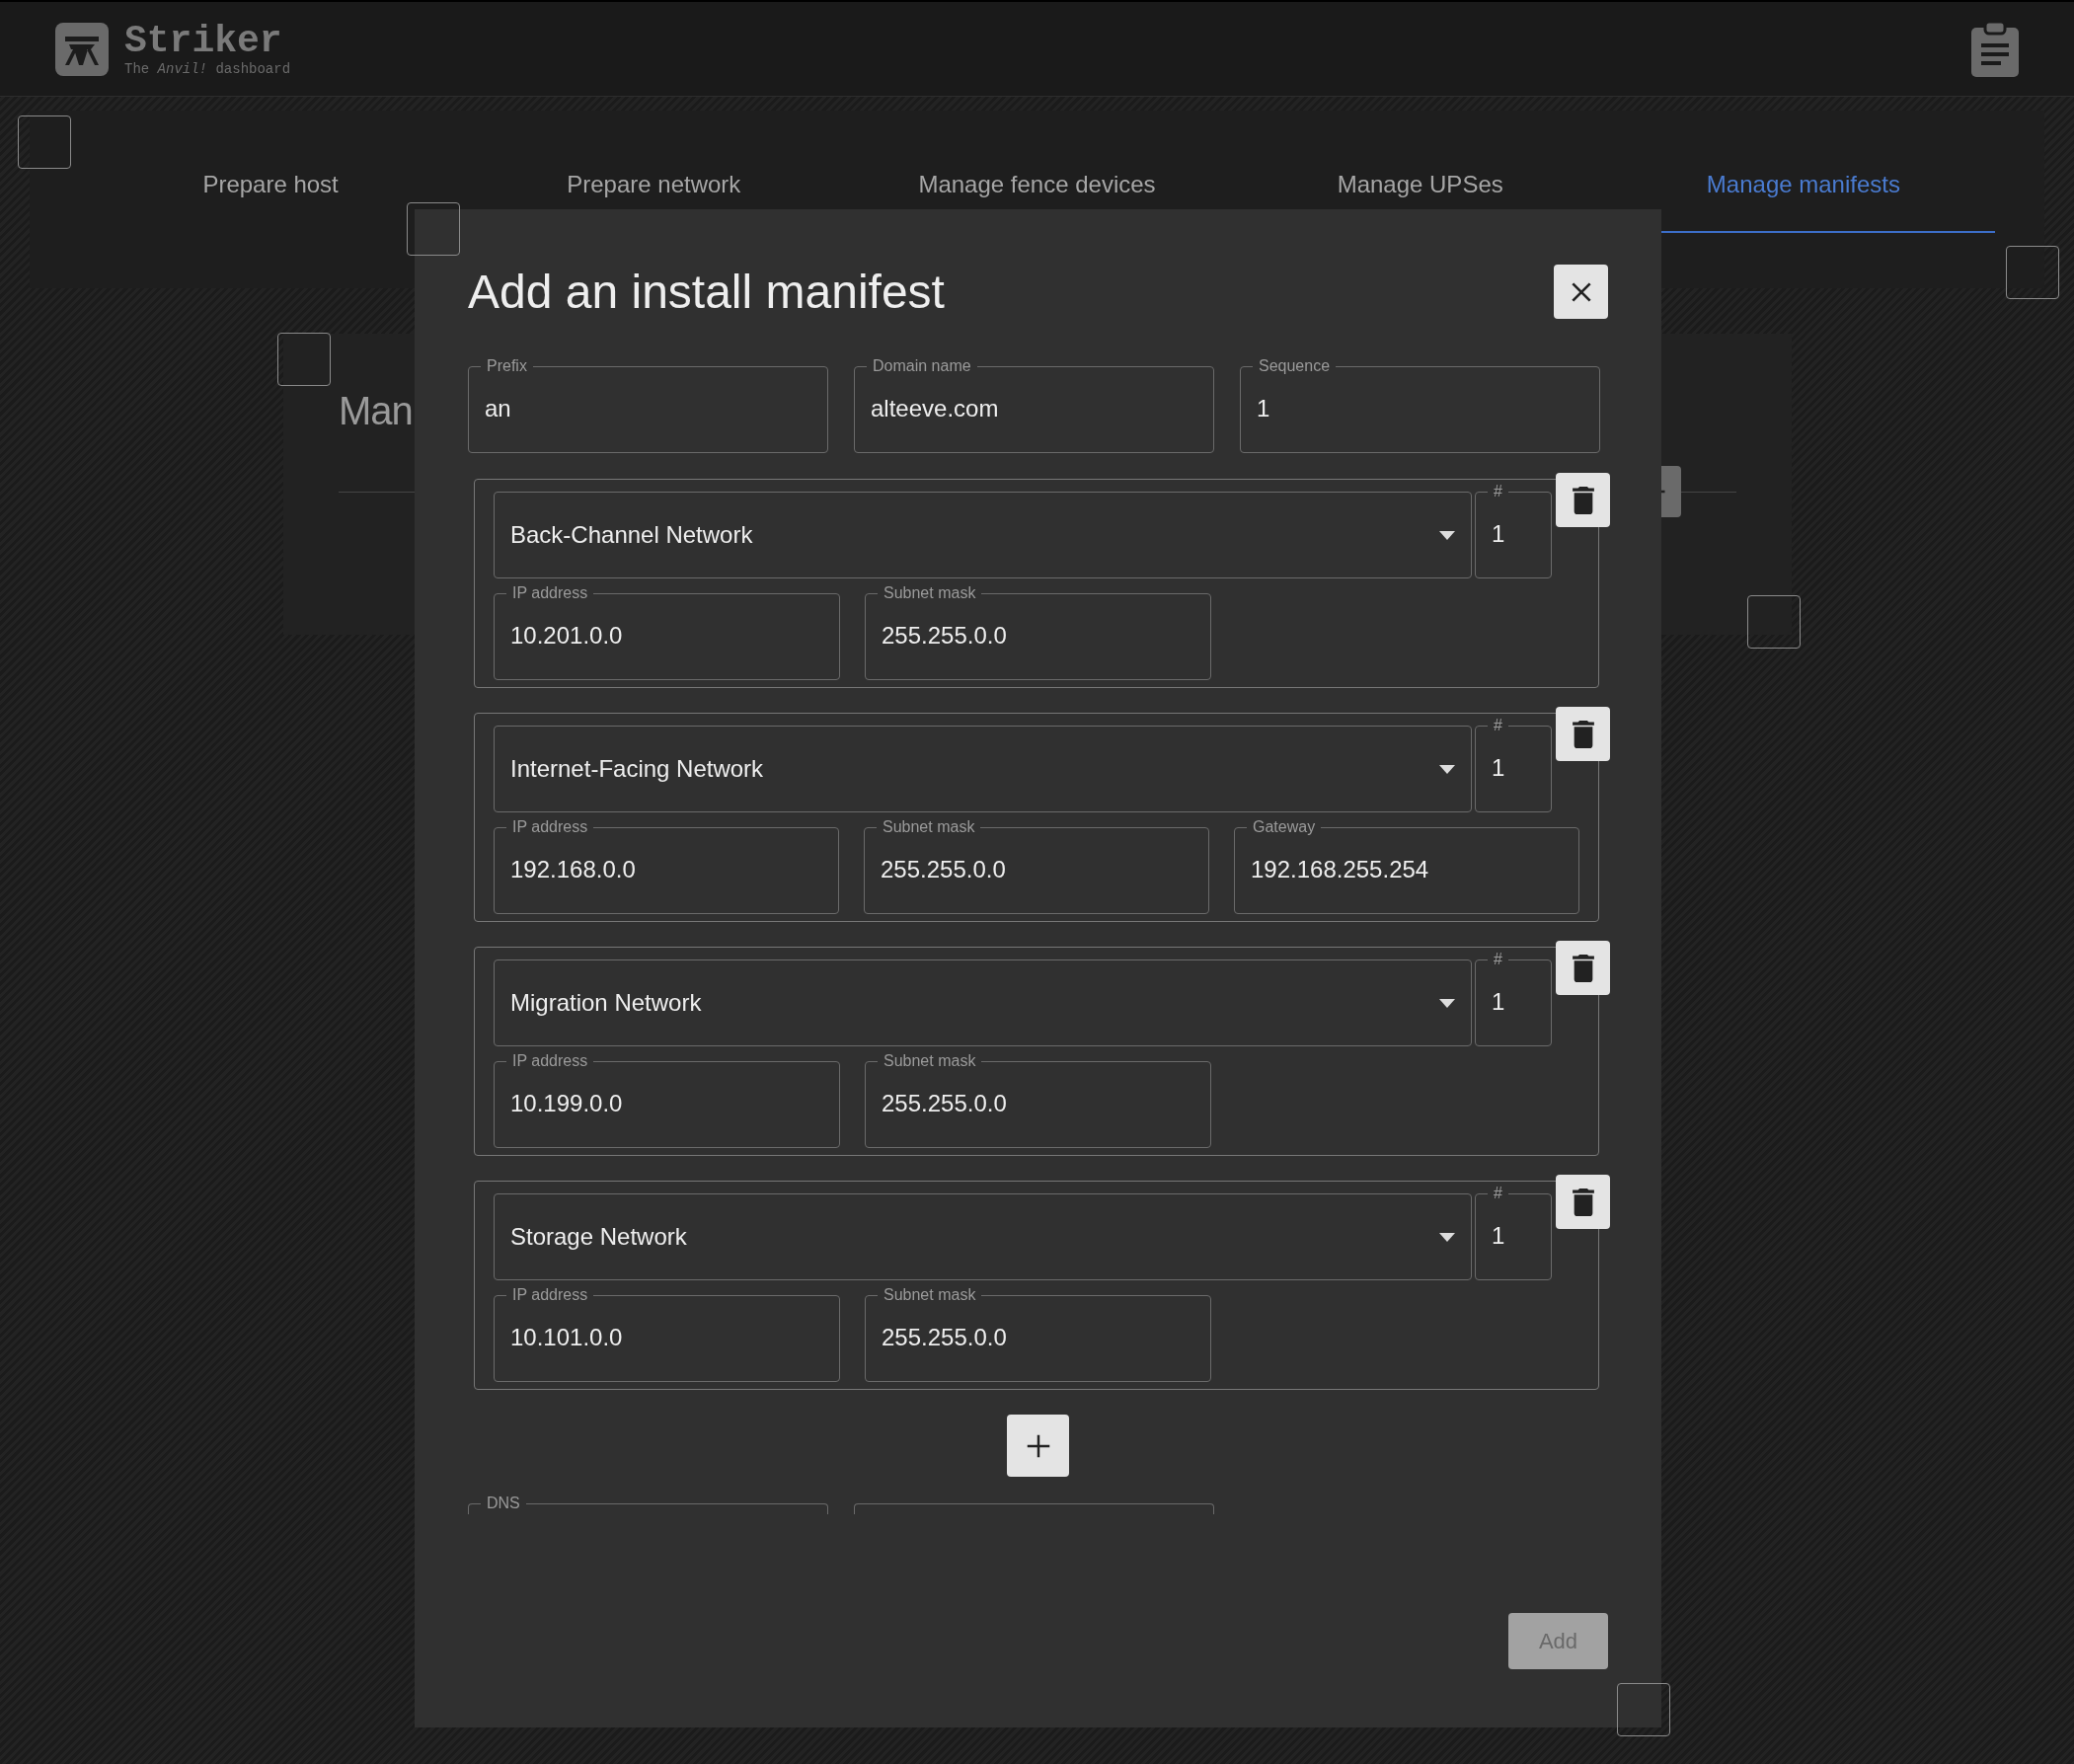  Describe the element at coordinates (922, 366) in the screenshot. I see `field-label: Domain name` at that location.